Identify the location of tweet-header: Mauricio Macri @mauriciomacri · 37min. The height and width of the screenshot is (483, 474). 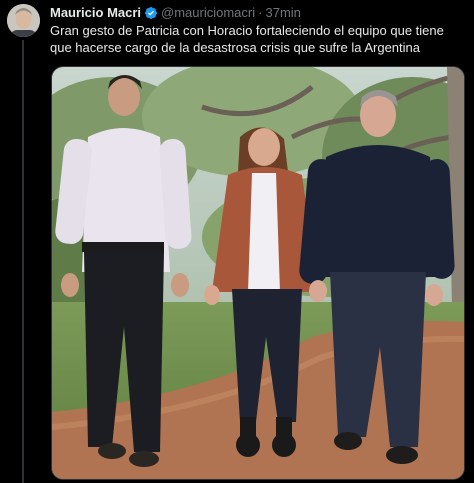
(175, 13).